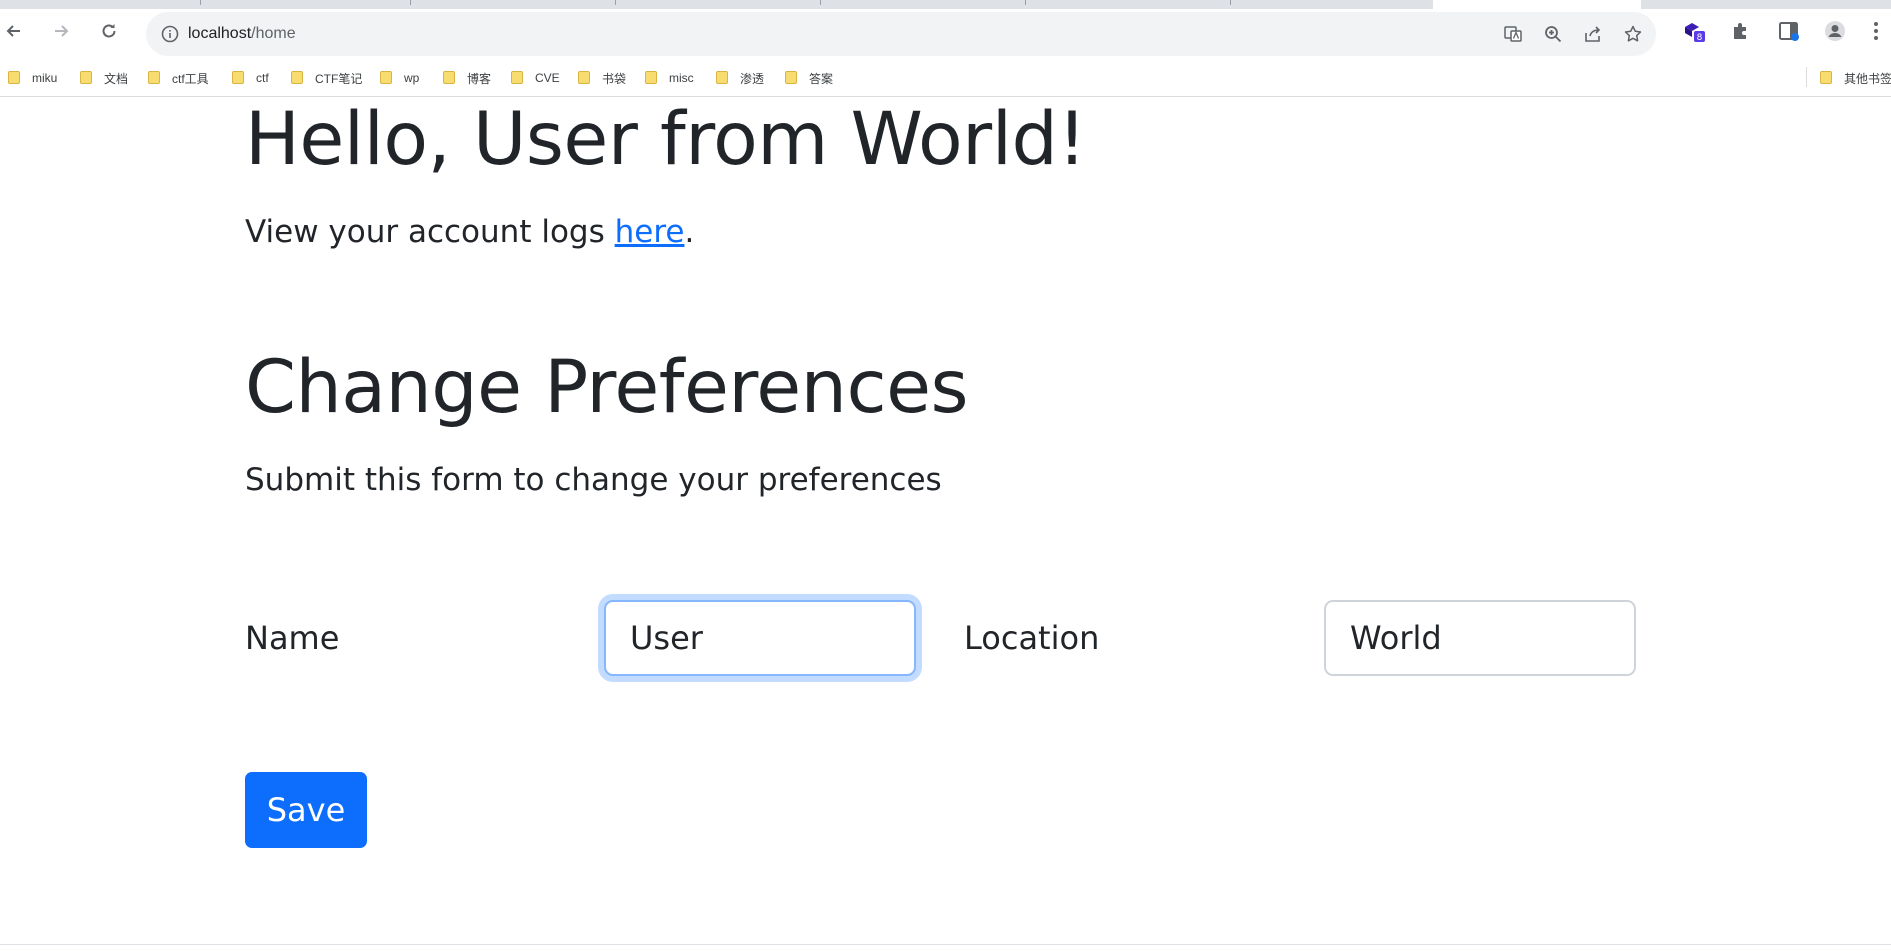 Image resolution: width=1891 pixels, height=951 pixels. What do you see at coordinates (614, 78) in the screenshot?
I see `bookmark-label: 书袋` at bounding box center [614, 78].